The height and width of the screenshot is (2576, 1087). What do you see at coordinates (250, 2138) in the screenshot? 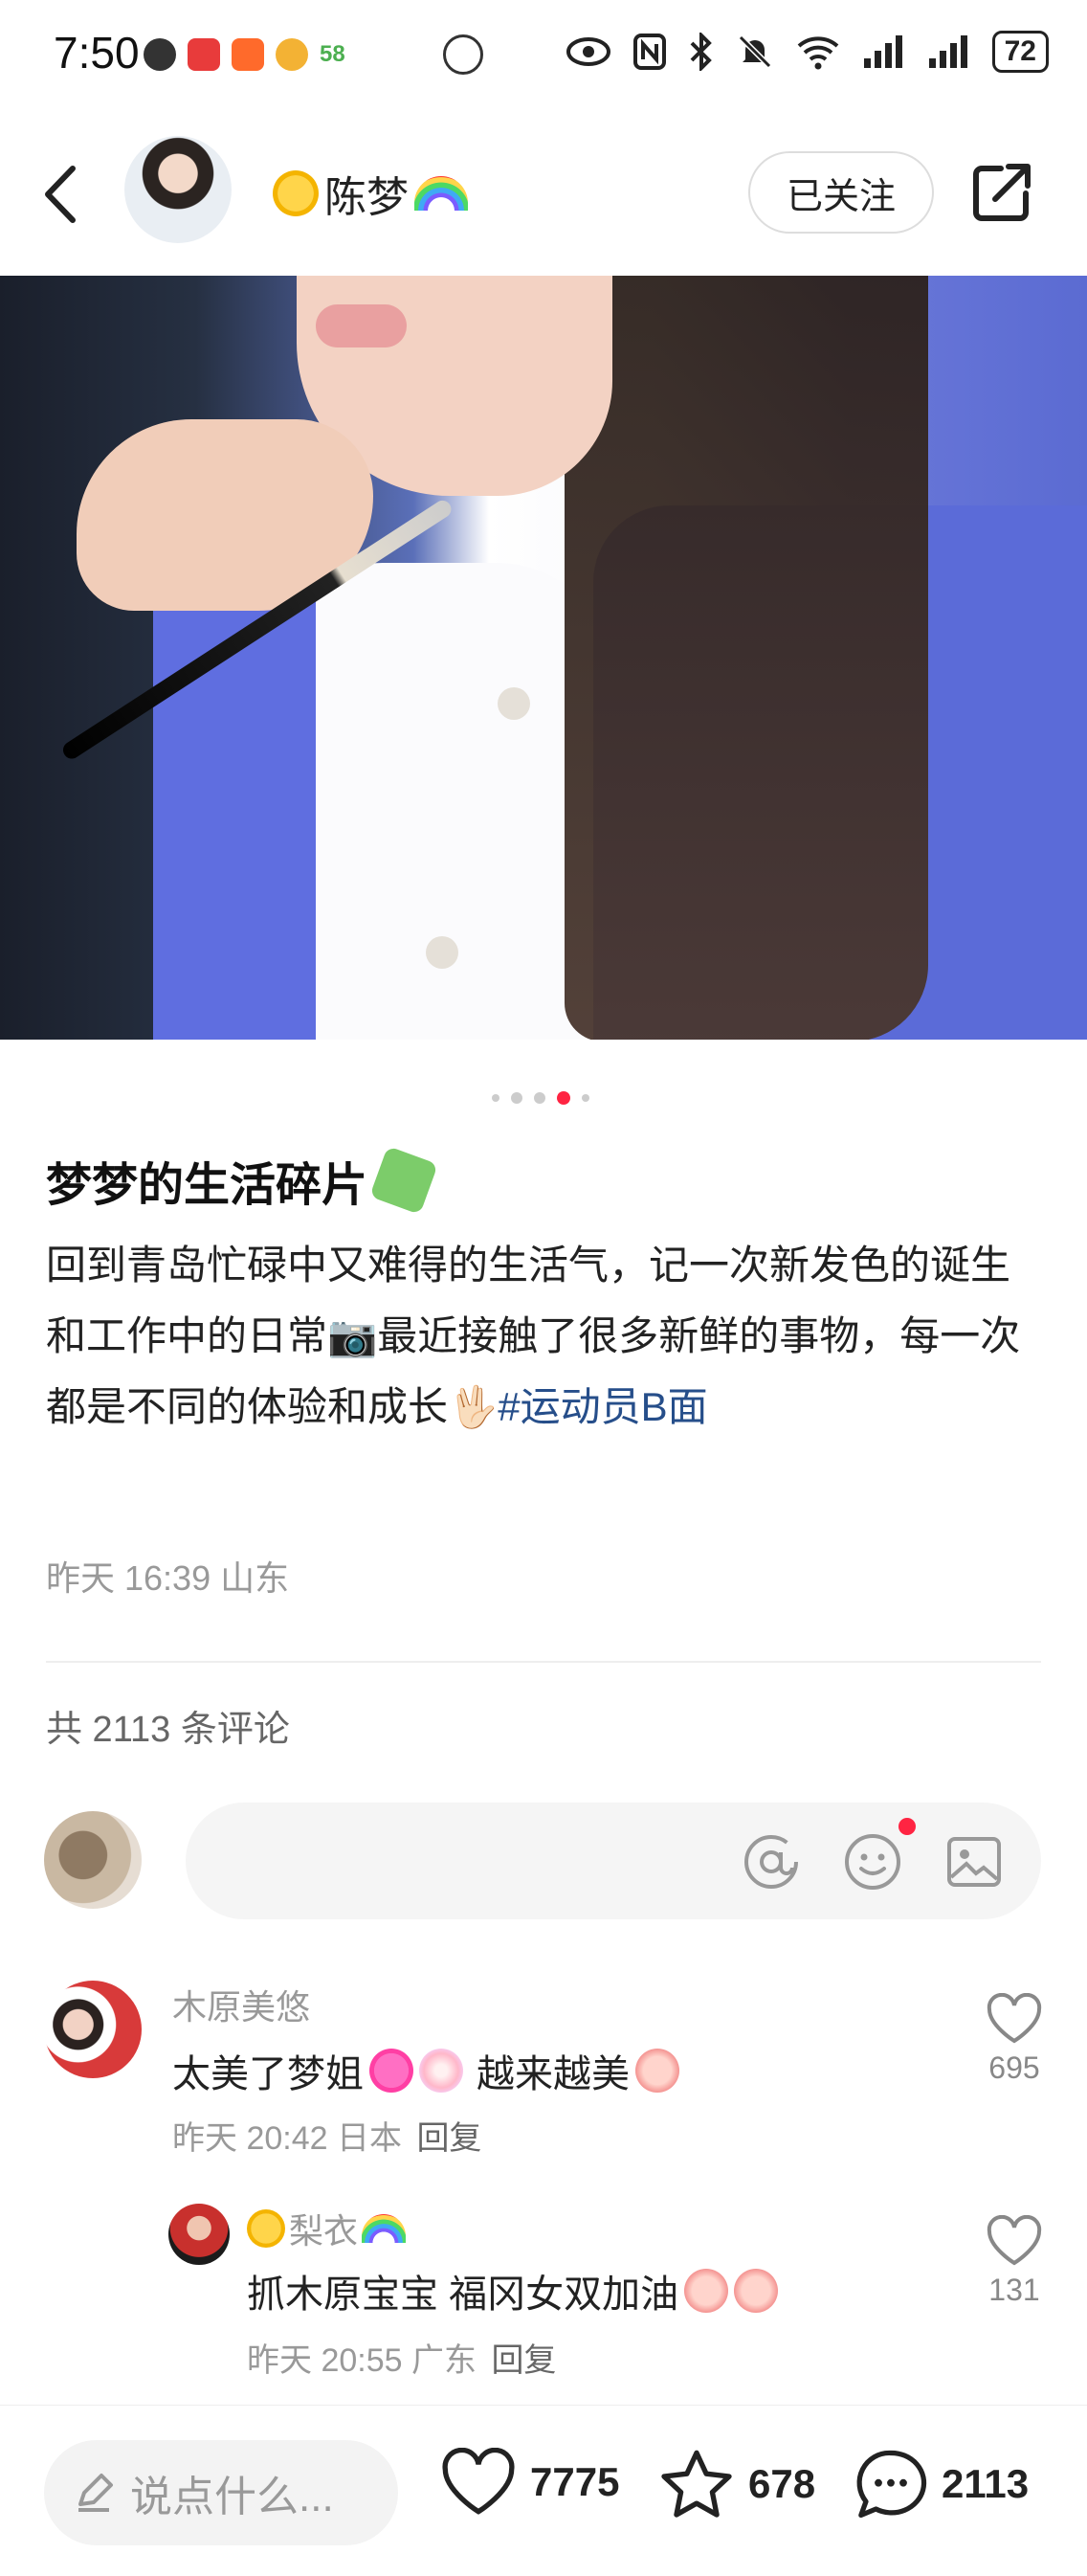
I see `comment-time: 昨天 20:42` at bounding box center [250, 2138].